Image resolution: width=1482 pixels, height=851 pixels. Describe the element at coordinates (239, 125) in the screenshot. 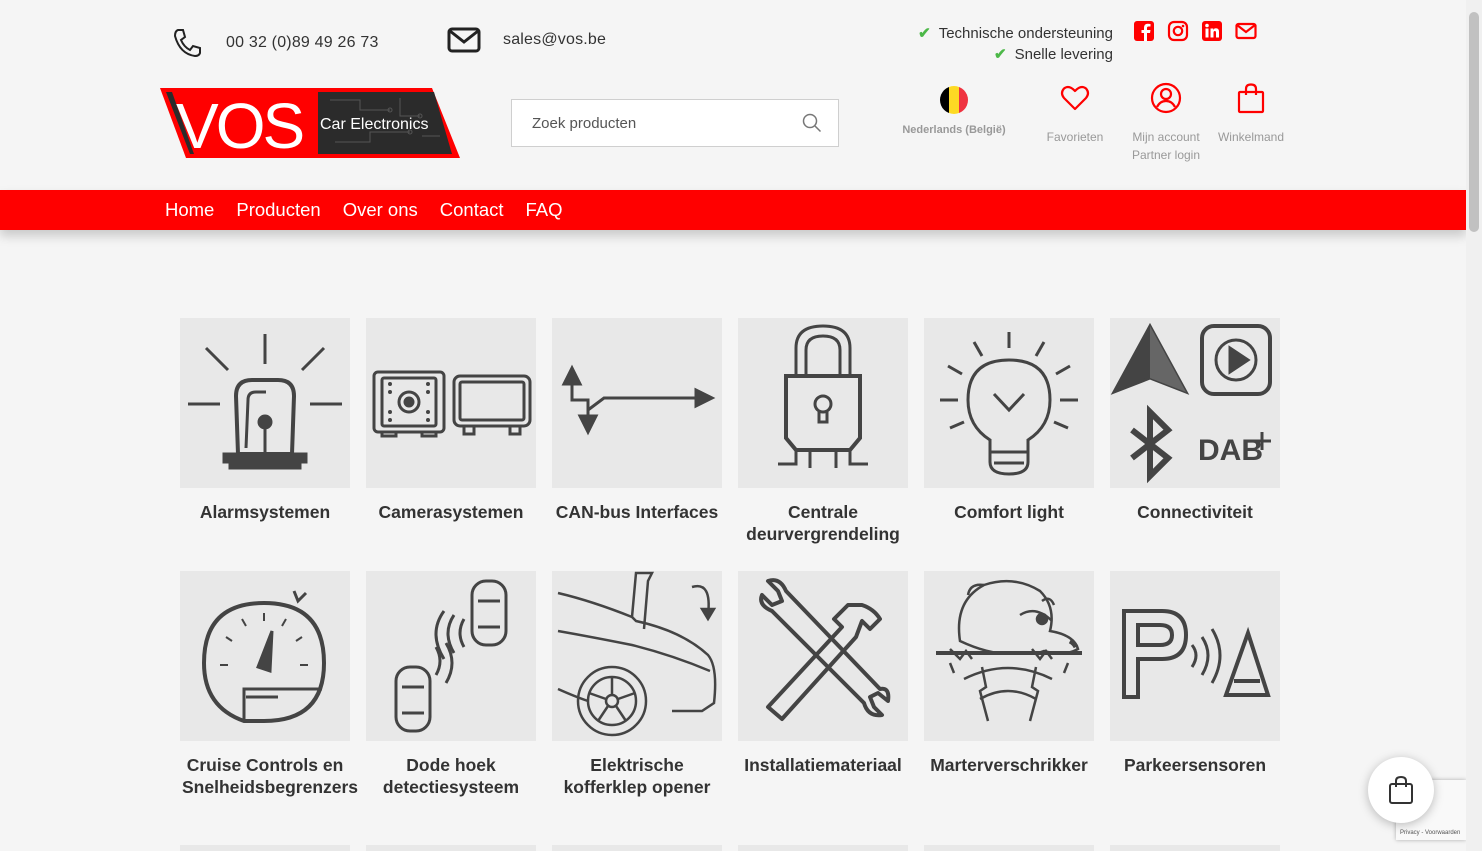

I see `logo-brand: VOS` at that location.